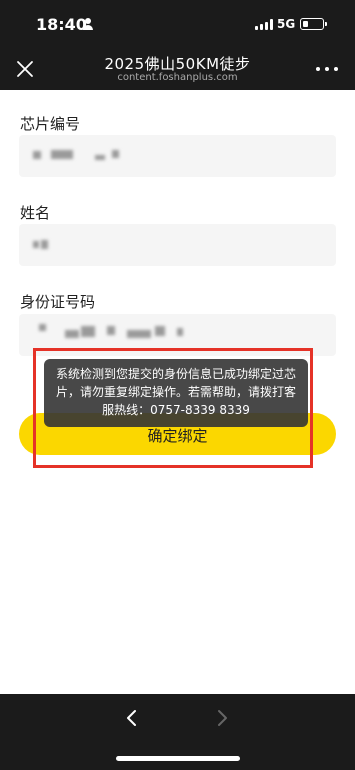 The image size is (355, 770). Describe the element at coordinates (177, 77) in the screenshot. I see `page-domain: content.foshanplus.com` at that location.